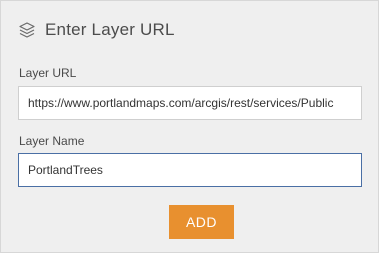 The width and height of the screenshot is (379, 253). I want to click on add-button: ADD, so click(201, 222).